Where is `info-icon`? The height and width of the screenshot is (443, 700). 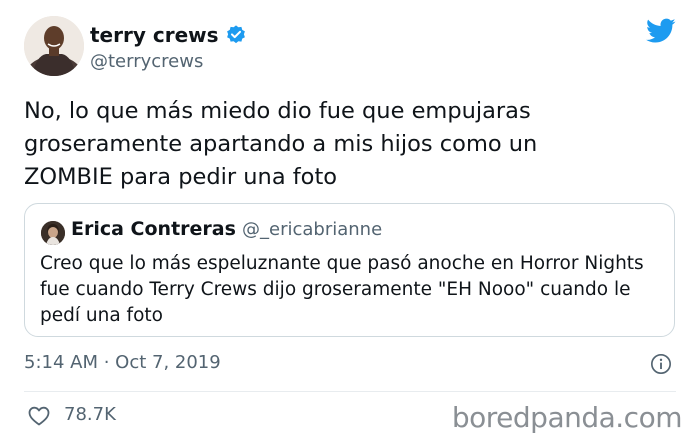 info-icon is located at coordinates (661, 364).